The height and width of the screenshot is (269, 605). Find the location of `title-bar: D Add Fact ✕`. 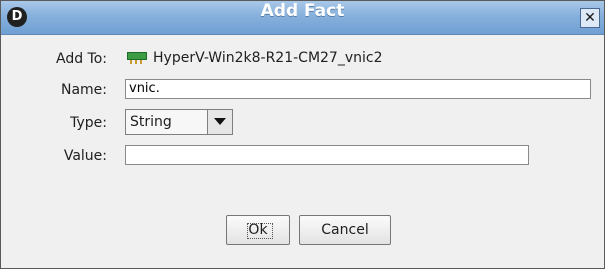

title-bar: D Add Fact ✕ is located at coordinates (302, 18).